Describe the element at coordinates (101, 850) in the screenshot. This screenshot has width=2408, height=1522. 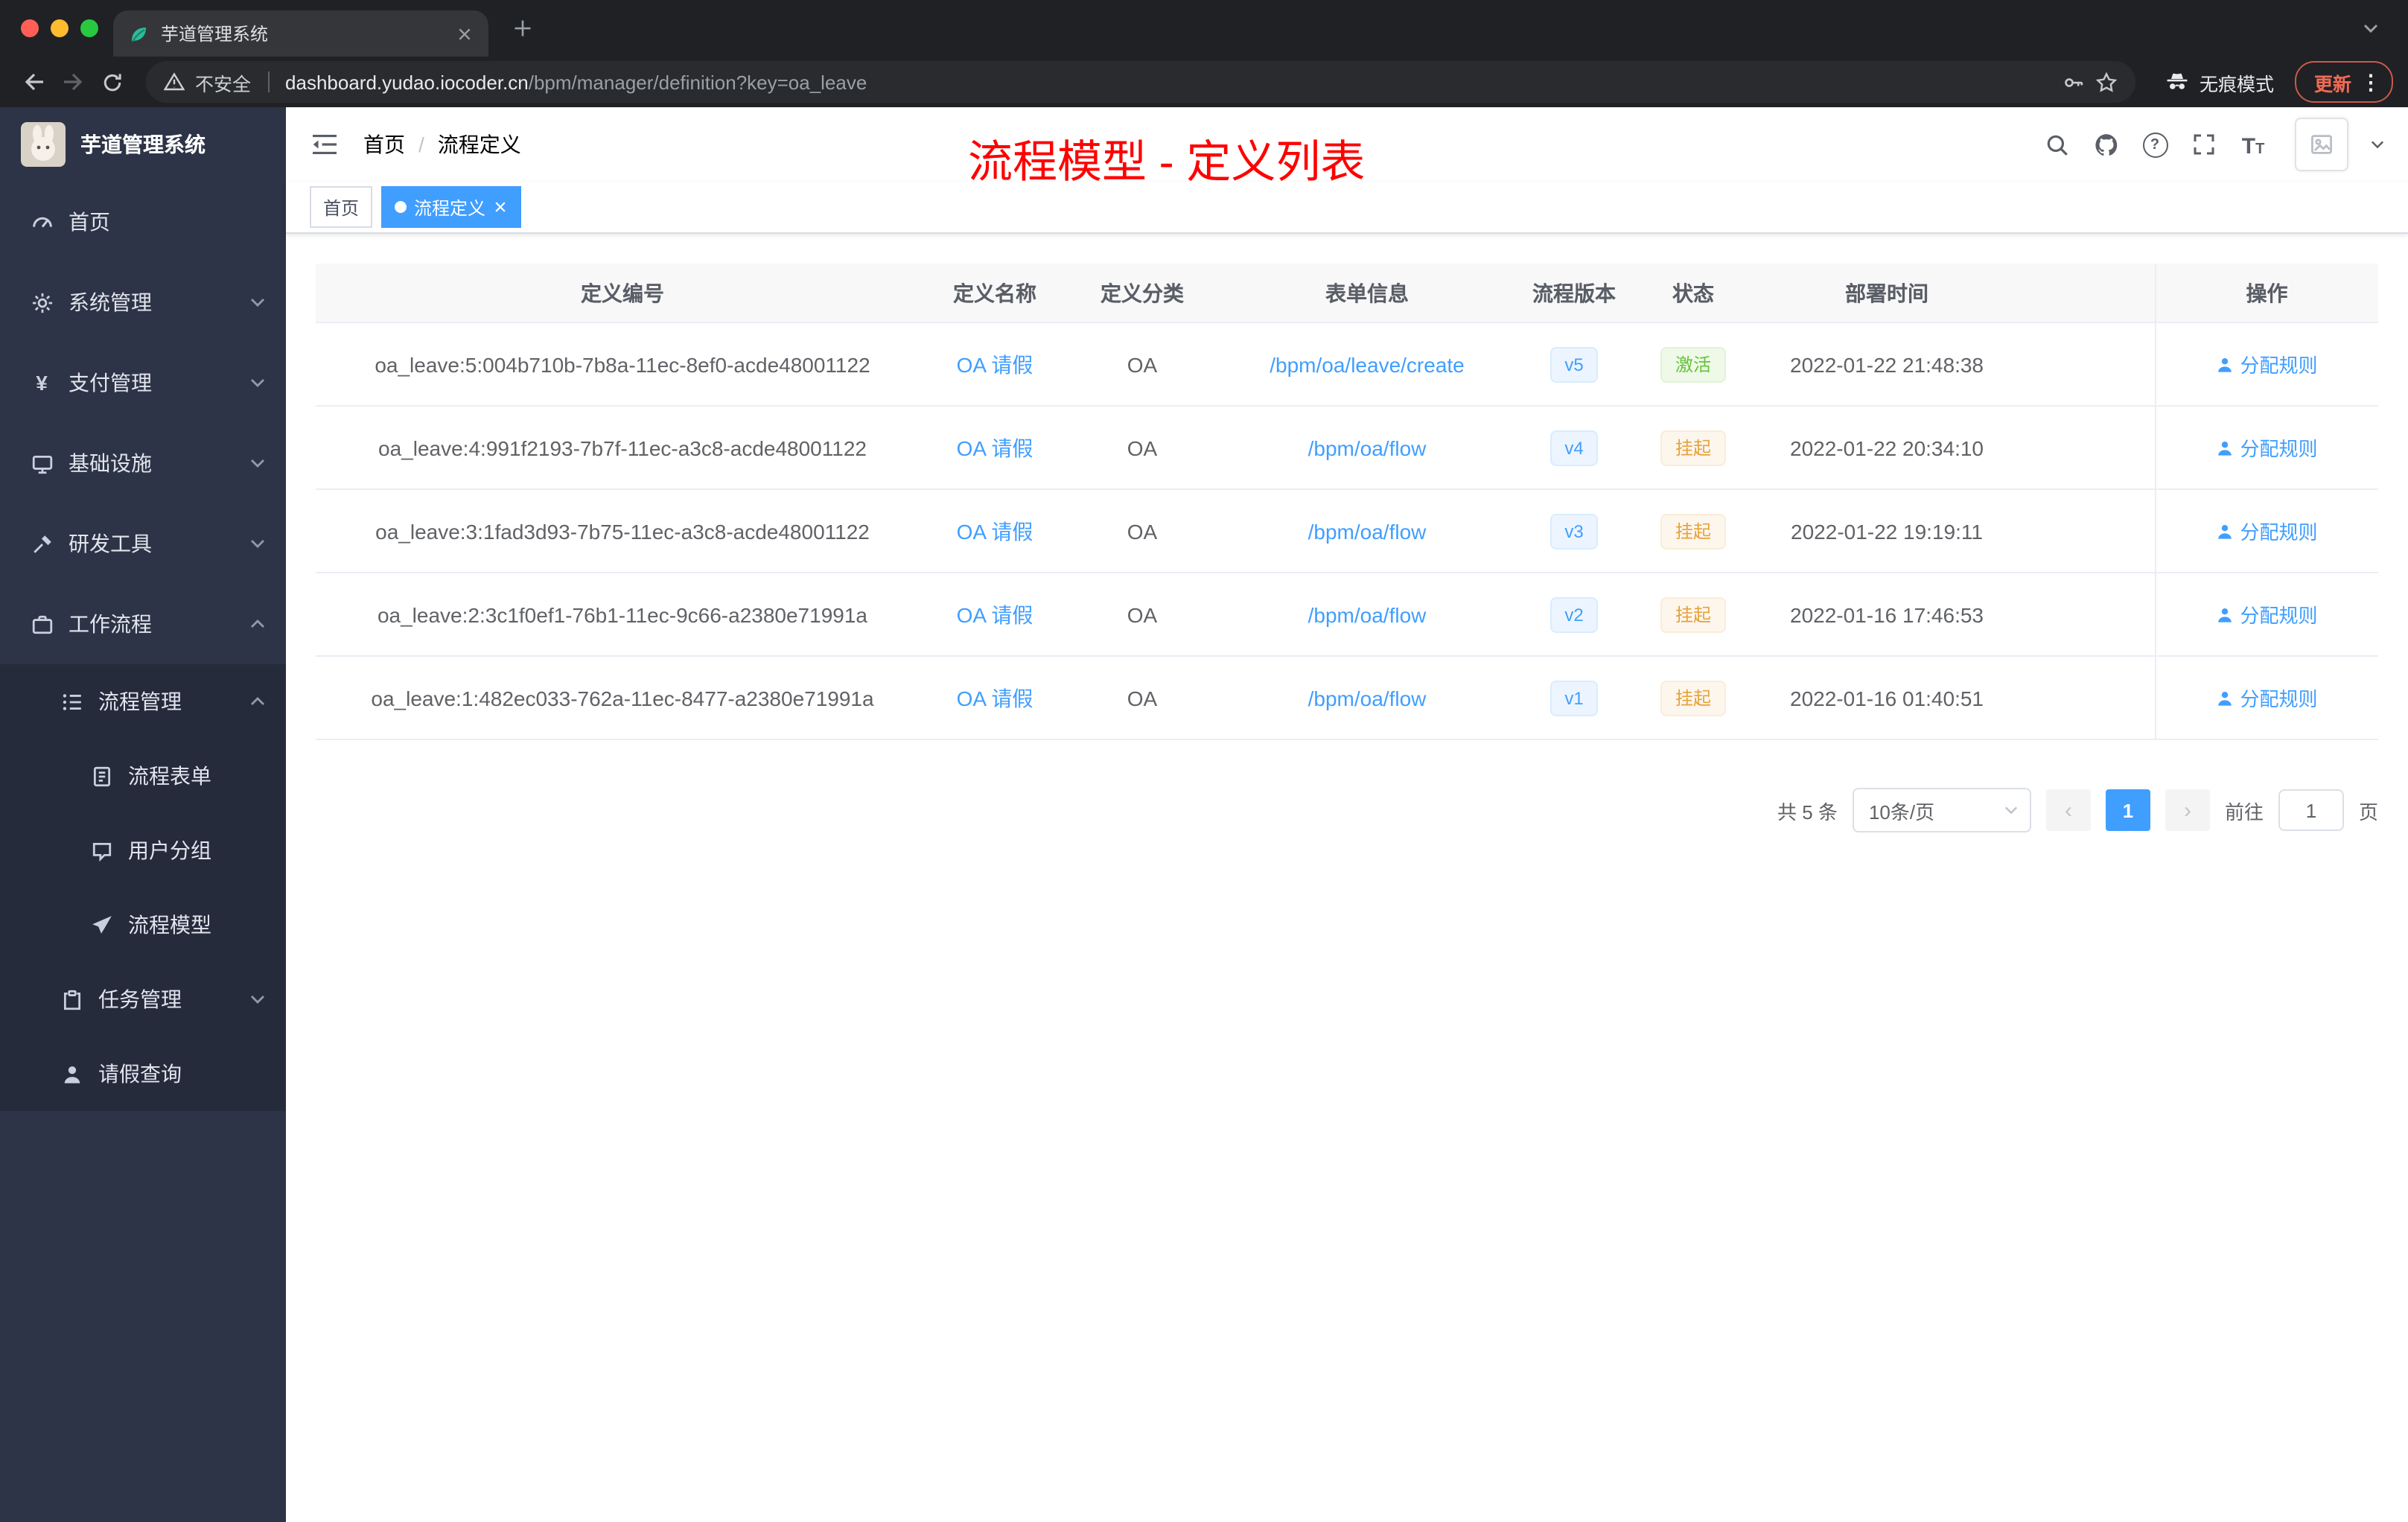
I see `chat-icon` at that location.